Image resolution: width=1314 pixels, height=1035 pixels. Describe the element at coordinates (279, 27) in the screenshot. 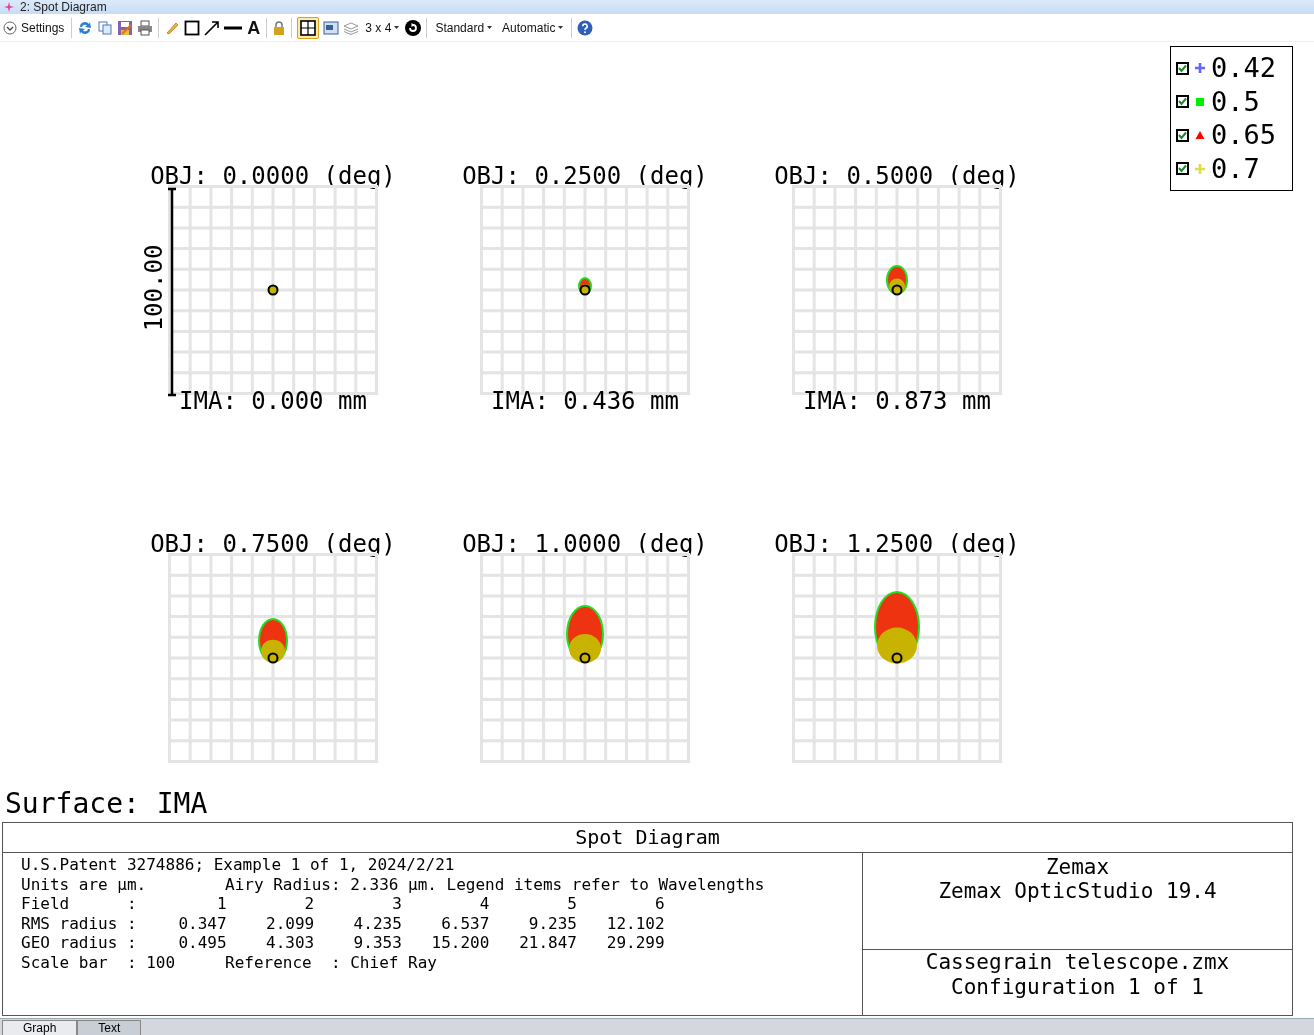

I see `lock-icon` at that location.